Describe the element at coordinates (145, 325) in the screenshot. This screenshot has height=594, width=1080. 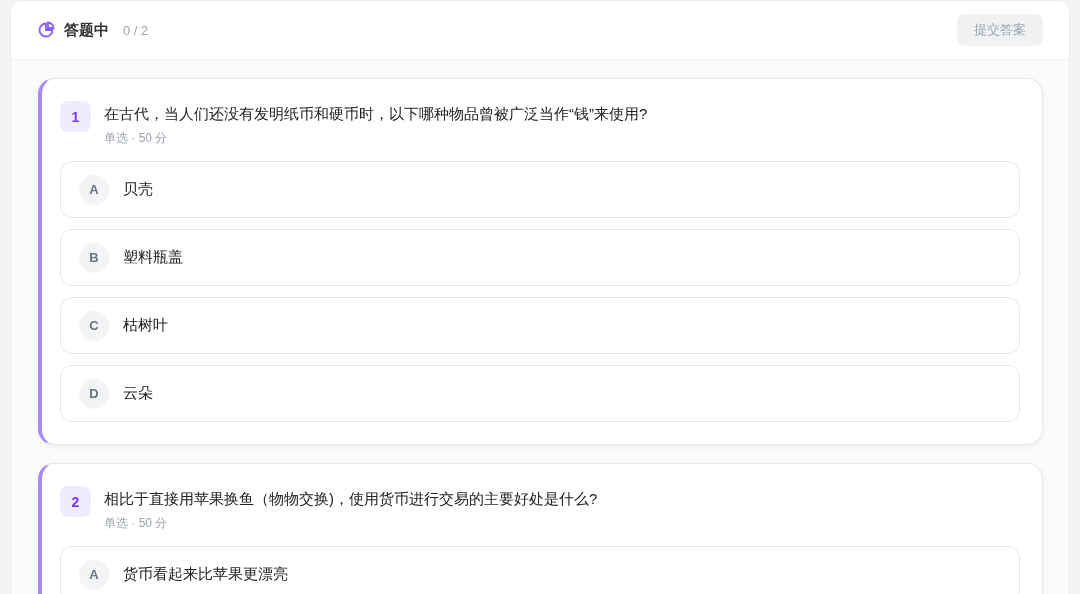
I see `option-text: 枯树叶` at that location.